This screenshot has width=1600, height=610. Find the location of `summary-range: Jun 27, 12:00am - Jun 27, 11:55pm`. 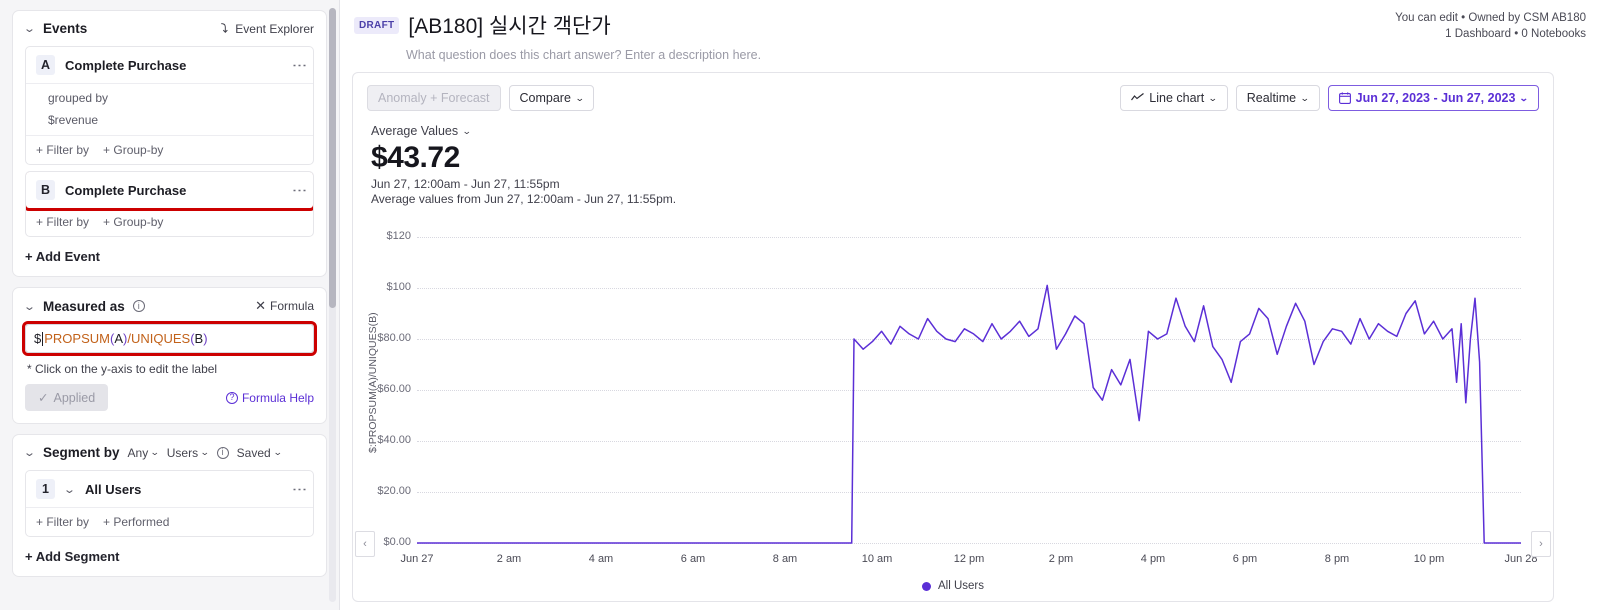

summary-range: Jun 27, 12:00am - Jun 27, 11:55pm is located at coordinates (465, 184).